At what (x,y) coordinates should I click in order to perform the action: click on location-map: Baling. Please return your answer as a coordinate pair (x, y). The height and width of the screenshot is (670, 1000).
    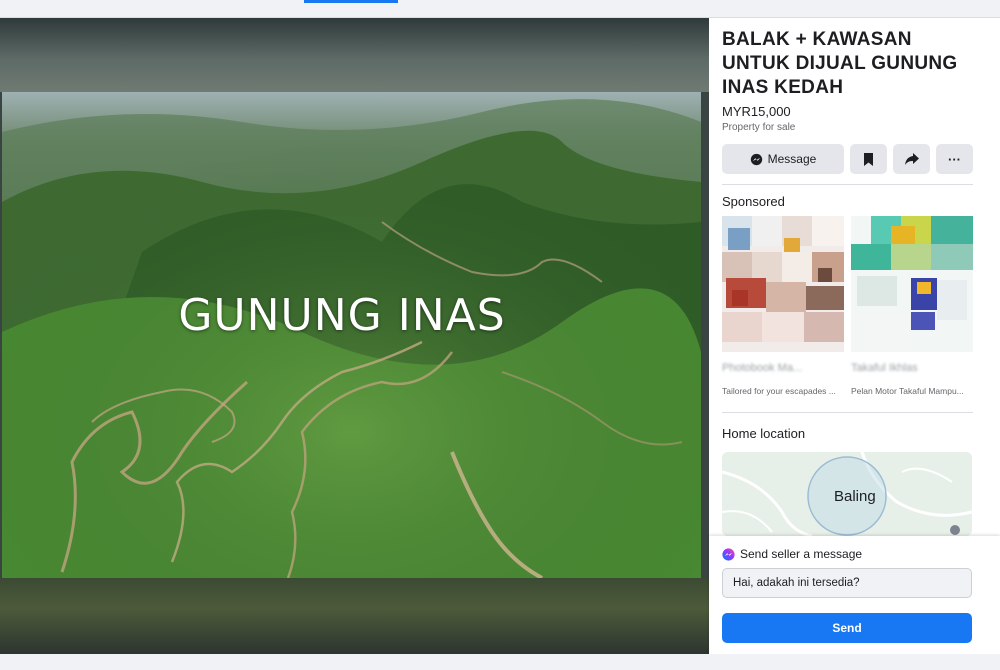
    Looking at the image, I should click on (847, 494).